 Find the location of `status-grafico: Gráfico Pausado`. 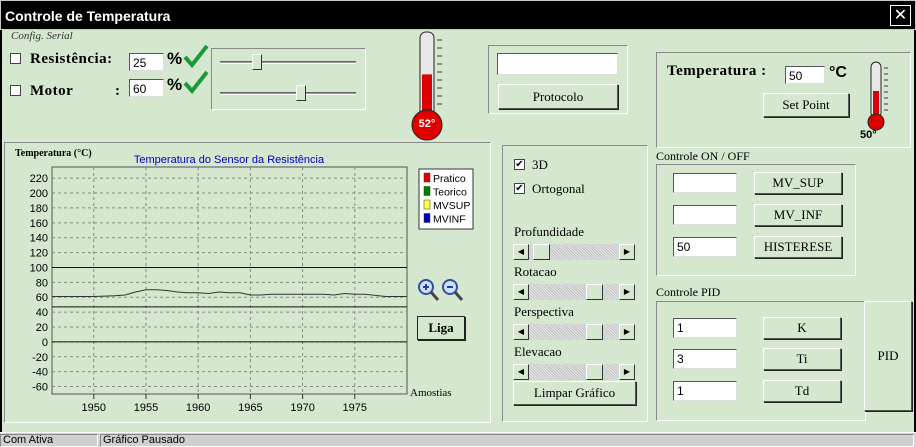

status-grafico: Gráfico Pausado is located at coordinates (507, 440).